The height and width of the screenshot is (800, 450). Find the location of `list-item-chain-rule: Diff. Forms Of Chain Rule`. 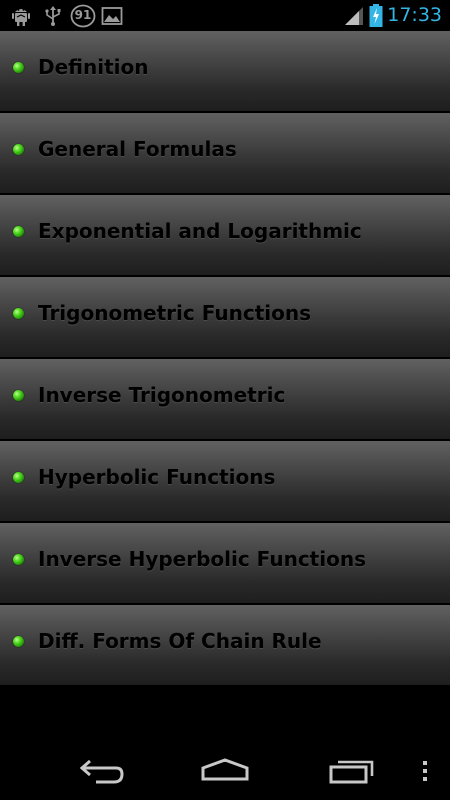

list-item-chain-rule: Diff. Forms Of Chain Rule is located at coordinates (225, 645).